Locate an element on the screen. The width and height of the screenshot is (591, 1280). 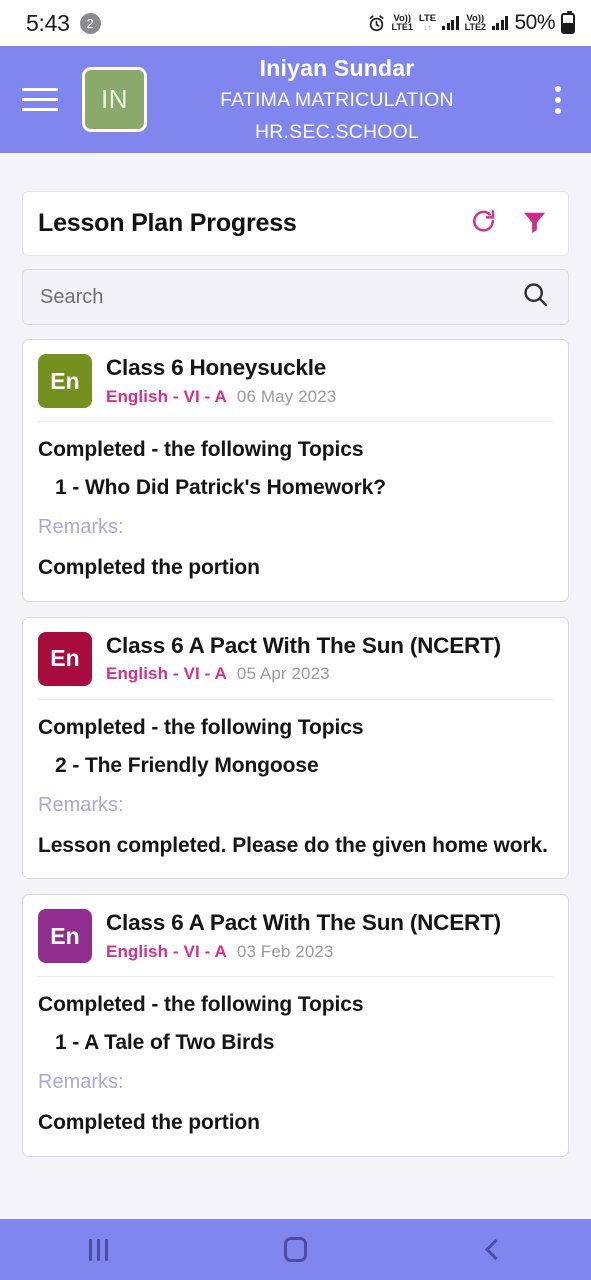
lesson-date: 06 May 2023 is located at coordinates (286, 396).